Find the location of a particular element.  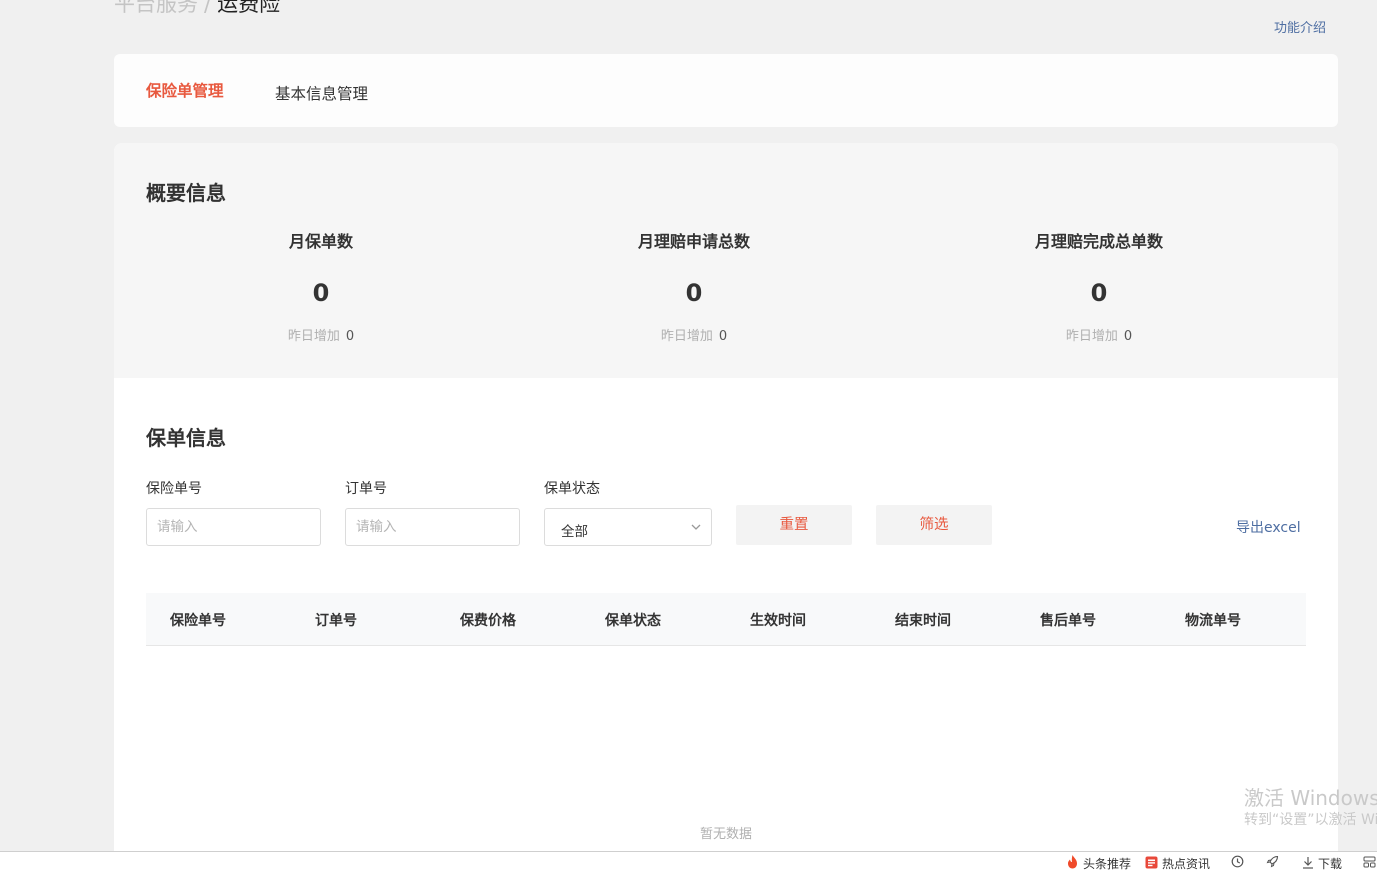

speedup-button is located at coordinates (1274, 863).